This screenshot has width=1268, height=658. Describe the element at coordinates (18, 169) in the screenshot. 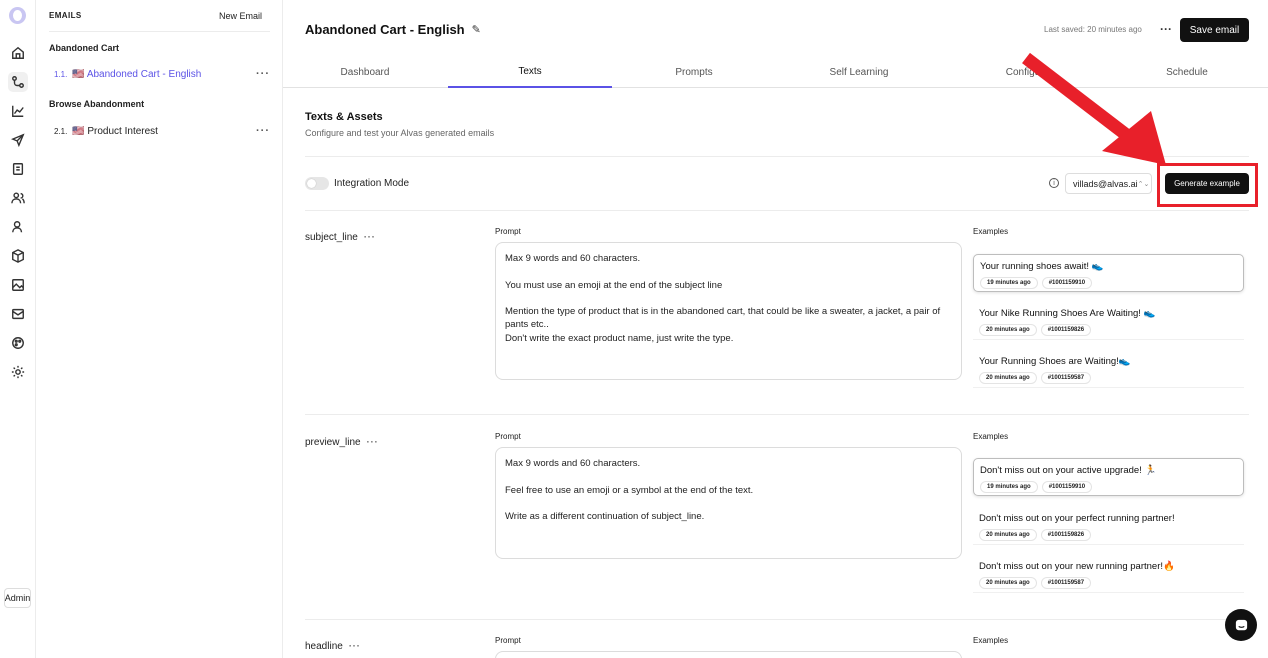

I see `template-icon` at that location.